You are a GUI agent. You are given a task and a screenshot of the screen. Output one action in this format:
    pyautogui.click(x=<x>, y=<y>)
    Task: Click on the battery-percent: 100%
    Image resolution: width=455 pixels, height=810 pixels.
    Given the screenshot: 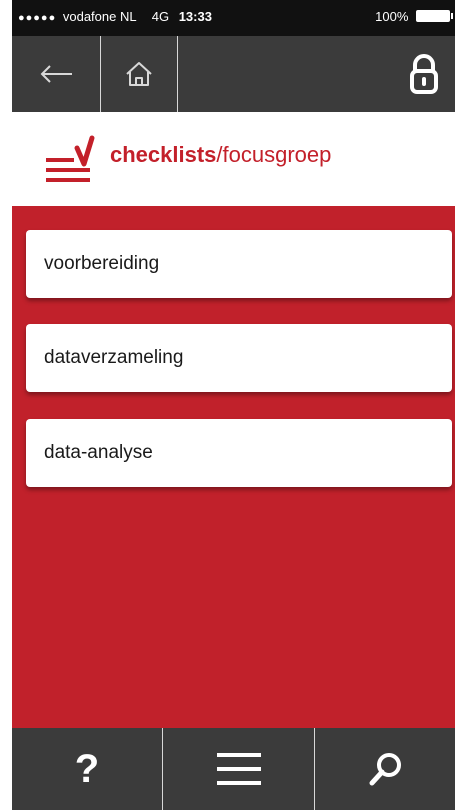 What is the action you would take?
    pyautogui.click(x=392, y=16)
    